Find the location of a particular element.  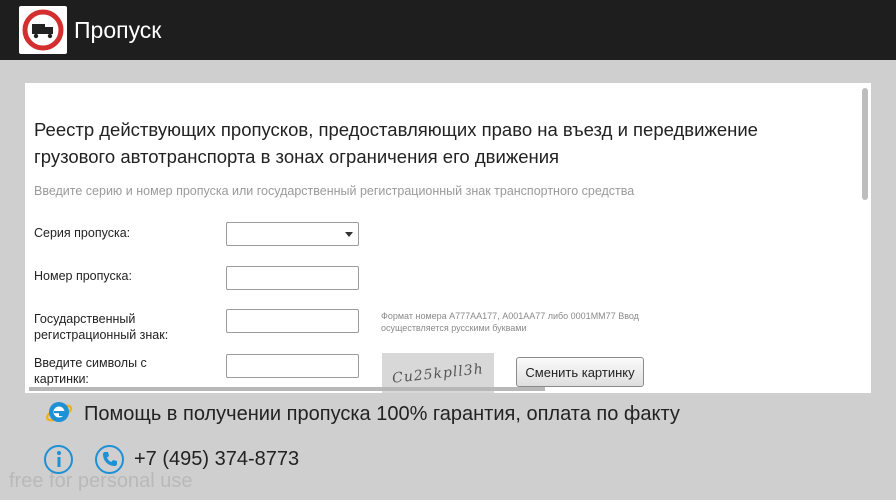

captcha-text: Cu25kpll3h is located at coordinates (438, 374).